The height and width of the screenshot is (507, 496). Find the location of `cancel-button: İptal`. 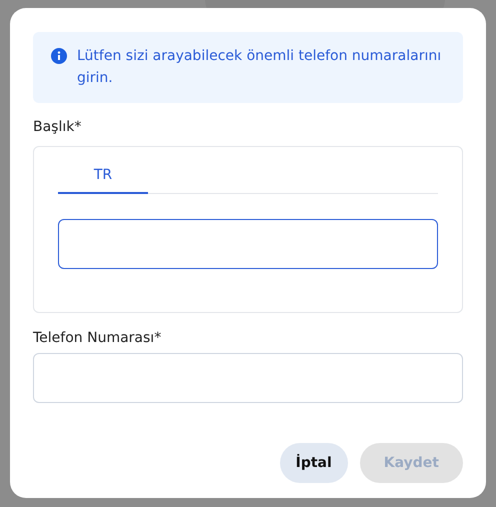

cancel-button: İptal is located at coordinates (314, 463).